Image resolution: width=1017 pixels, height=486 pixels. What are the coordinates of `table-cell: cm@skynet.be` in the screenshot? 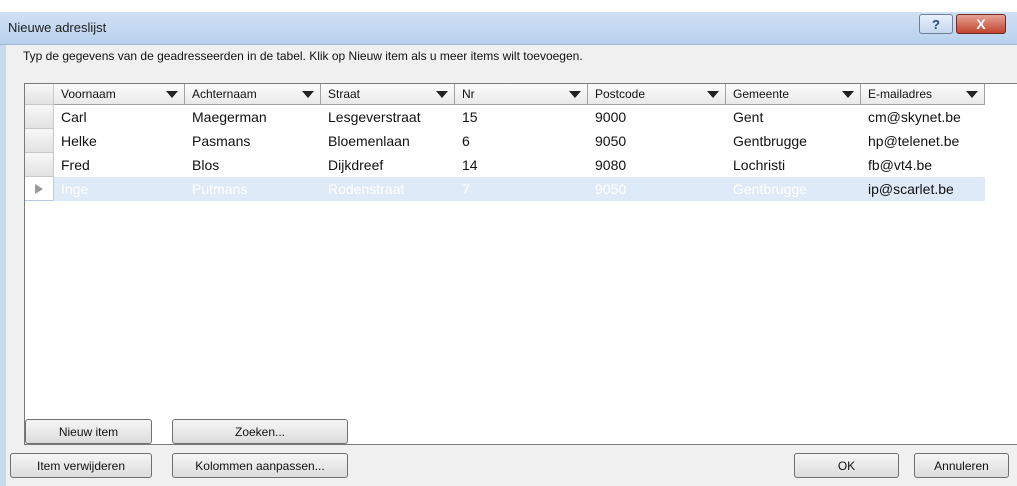 It's located at (923, 117).